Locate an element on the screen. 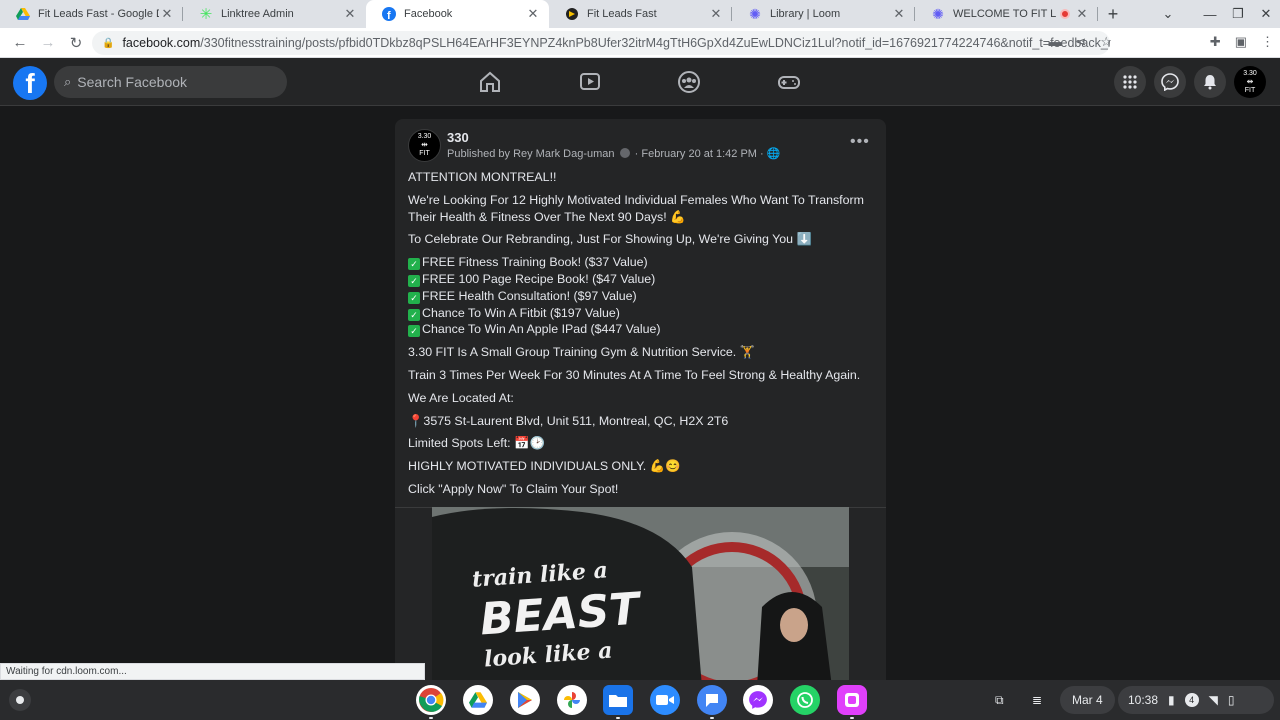 This screenshot has width=1280, height=720. lock-icon: 🔒 is located at coordinates (108, 43).